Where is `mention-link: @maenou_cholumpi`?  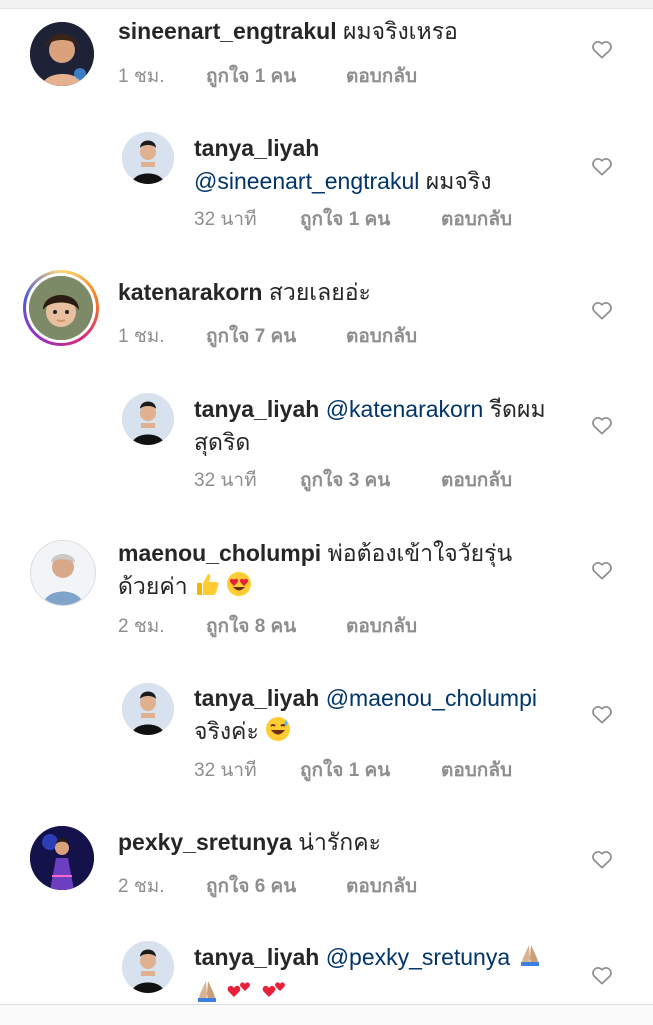 mention-link: @maenou_cholumpi is located at coordinates (431, 698).